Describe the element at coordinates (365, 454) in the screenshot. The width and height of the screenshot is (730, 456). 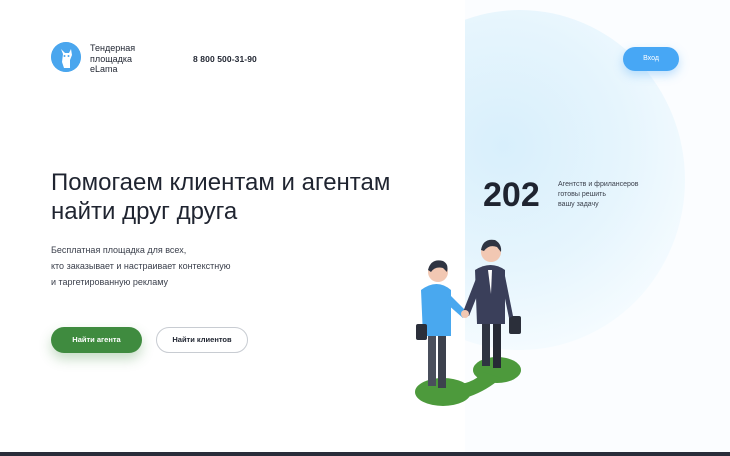
I see `bottom-bar` at that location.